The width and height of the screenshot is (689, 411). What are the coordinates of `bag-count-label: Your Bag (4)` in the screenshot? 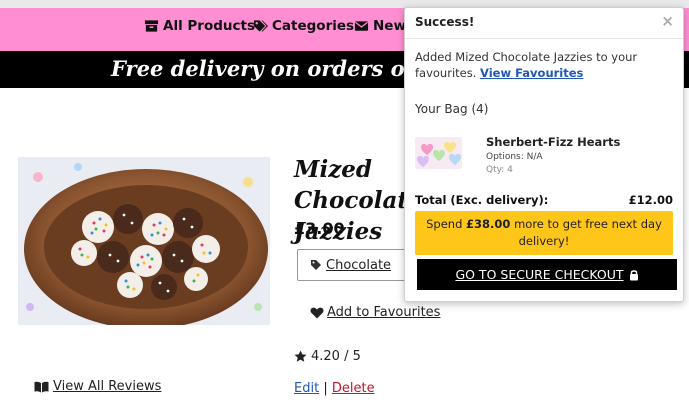 It's located at (452, 109).